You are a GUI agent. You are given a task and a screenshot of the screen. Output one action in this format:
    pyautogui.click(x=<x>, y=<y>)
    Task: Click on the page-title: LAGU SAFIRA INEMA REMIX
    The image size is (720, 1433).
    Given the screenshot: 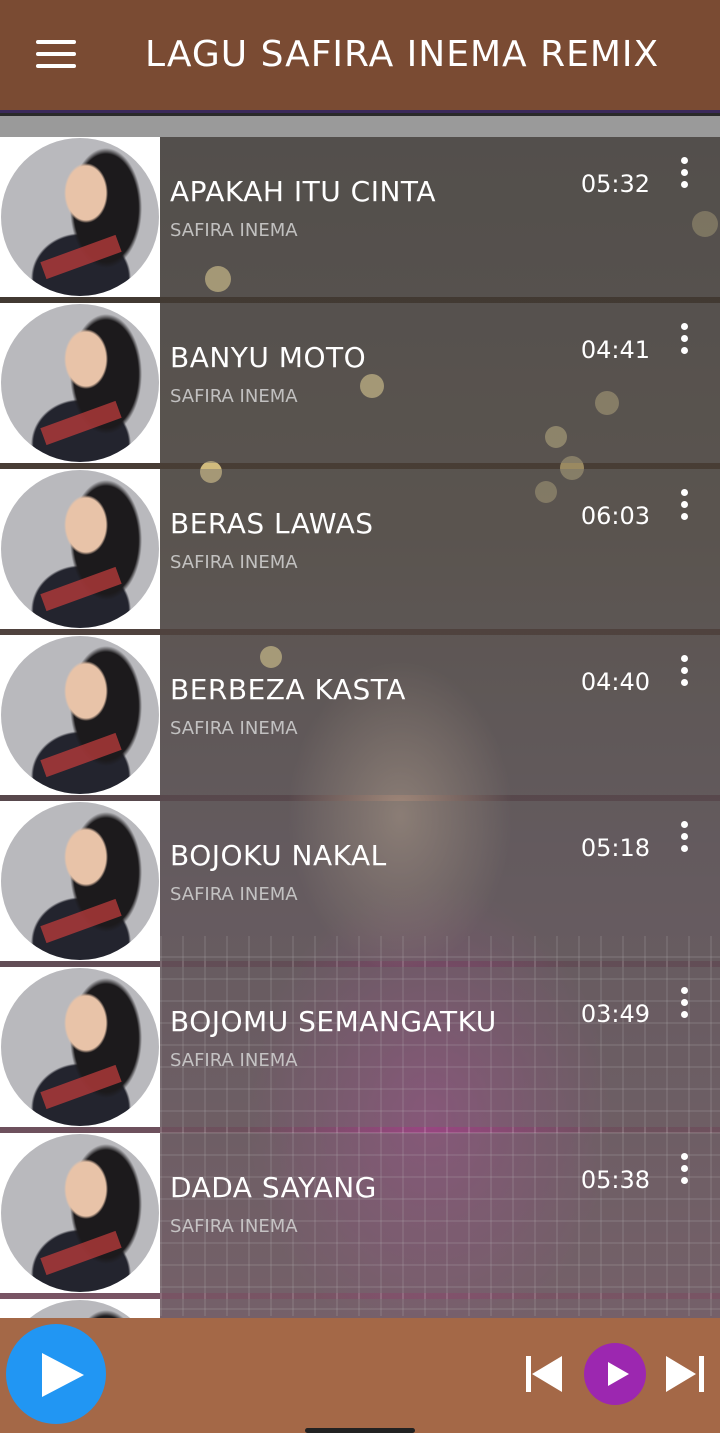 What is the action you would take?
    pyautogui.click(x=402, y=54)
    